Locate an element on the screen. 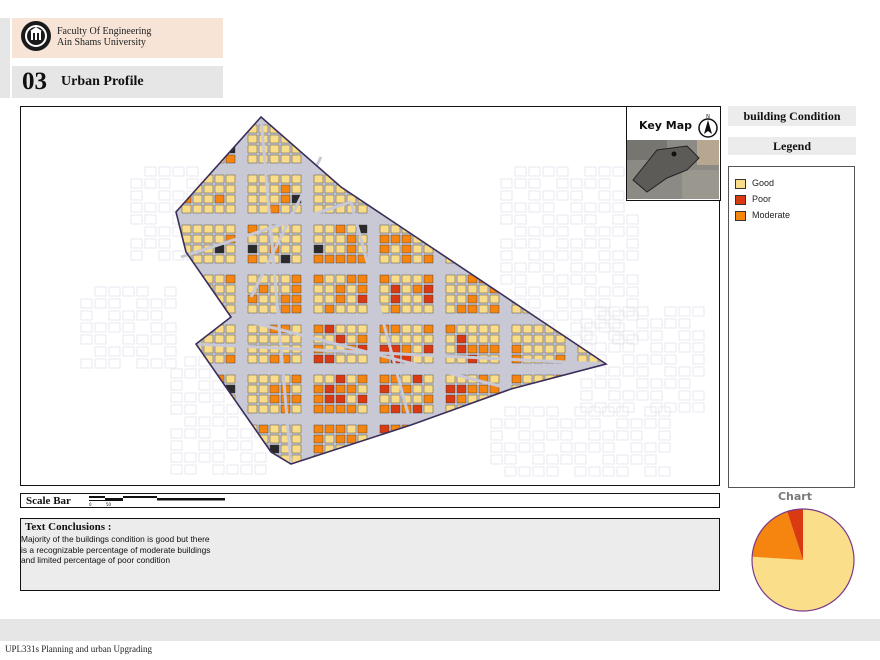  scale-bar-label: Scale Bar is located at coordinates (48, 501).